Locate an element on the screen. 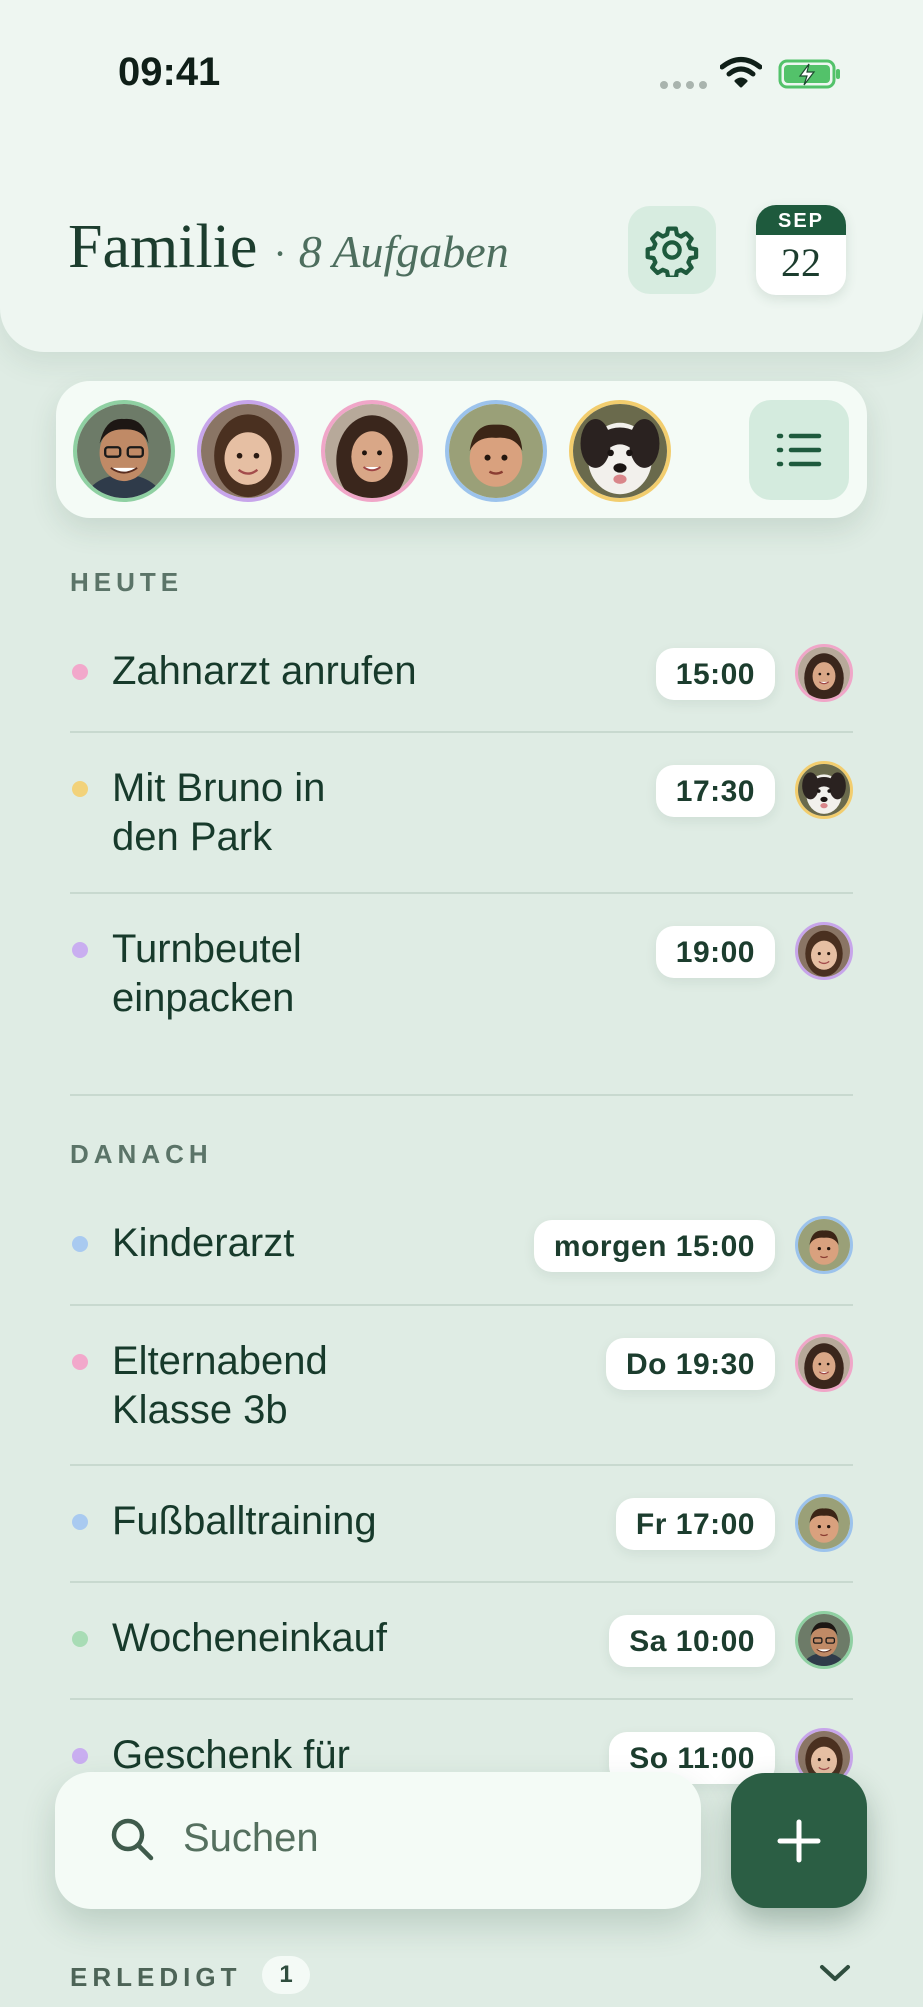 This screenshot has height=2007, width=923. date-day: 22 is located at coordinates (801, 262).